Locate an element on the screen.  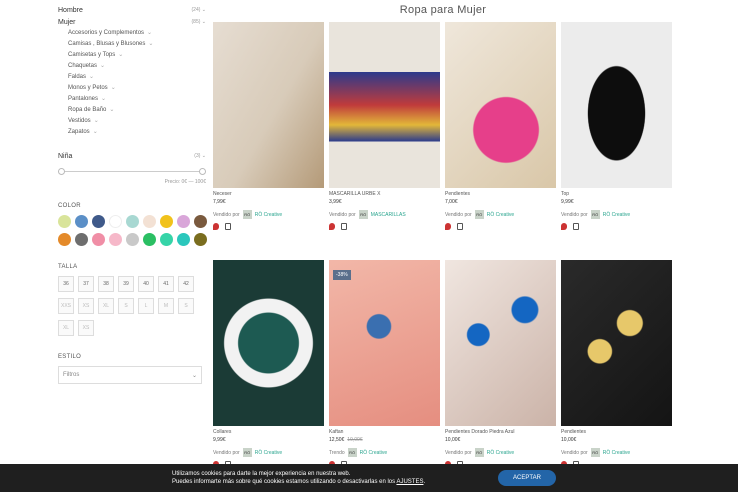
subcategory-item: Camisas , Blusas y Blusones ⌄ is located at coordinates (137, 44).